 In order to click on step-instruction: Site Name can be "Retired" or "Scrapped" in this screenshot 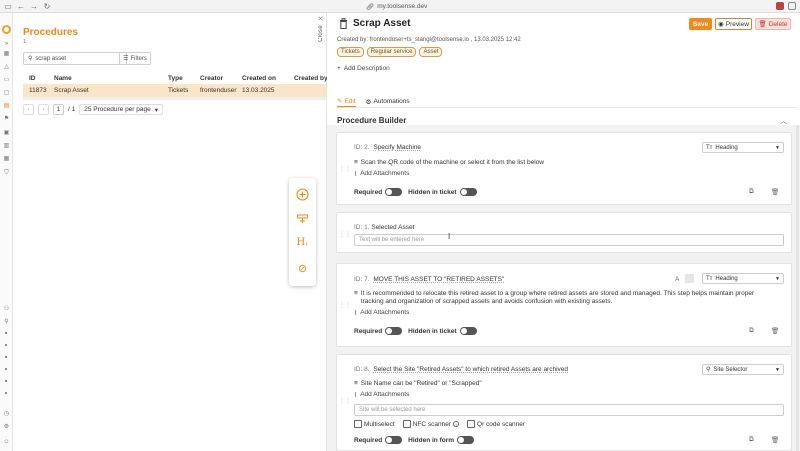, I will do `click(421, 384)`.